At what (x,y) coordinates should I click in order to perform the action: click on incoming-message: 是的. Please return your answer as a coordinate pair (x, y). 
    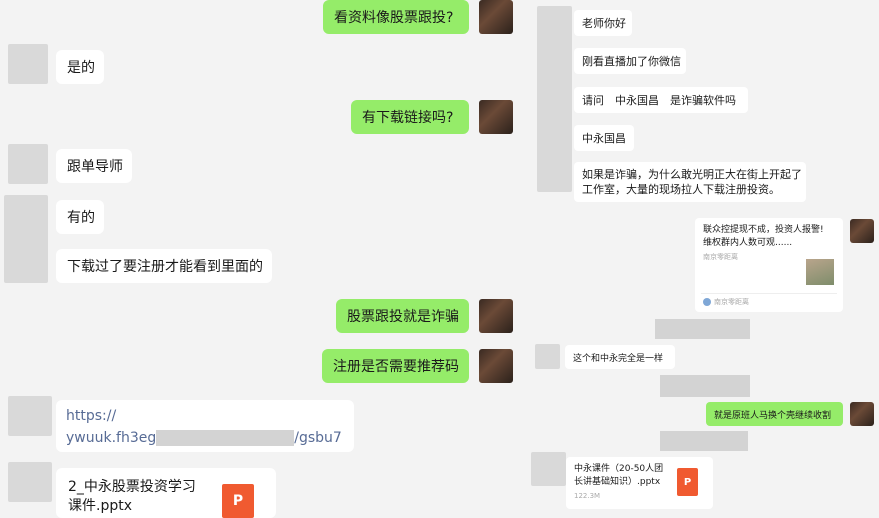
    Looking at the image, I should click on (80, 67).